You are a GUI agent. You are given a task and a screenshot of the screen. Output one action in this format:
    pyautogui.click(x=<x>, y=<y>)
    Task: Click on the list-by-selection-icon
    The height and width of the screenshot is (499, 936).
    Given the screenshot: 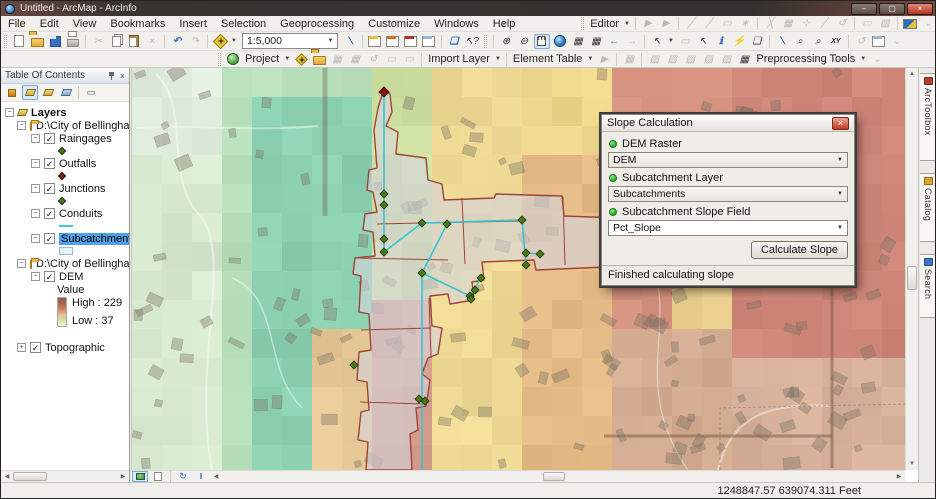 What is the action you would take?
    pyautogui.click(x=66, y=92)
    